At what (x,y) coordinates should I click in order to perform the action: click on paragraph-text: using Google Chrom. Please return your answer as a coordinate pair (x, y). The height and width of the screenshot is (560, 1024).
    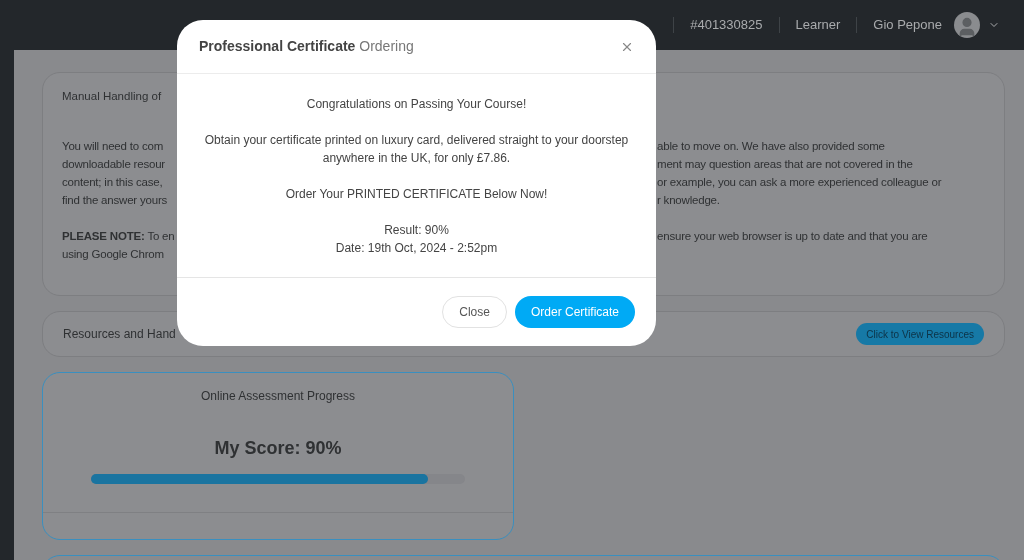
    Looking at the image, I should click on (113, 254).